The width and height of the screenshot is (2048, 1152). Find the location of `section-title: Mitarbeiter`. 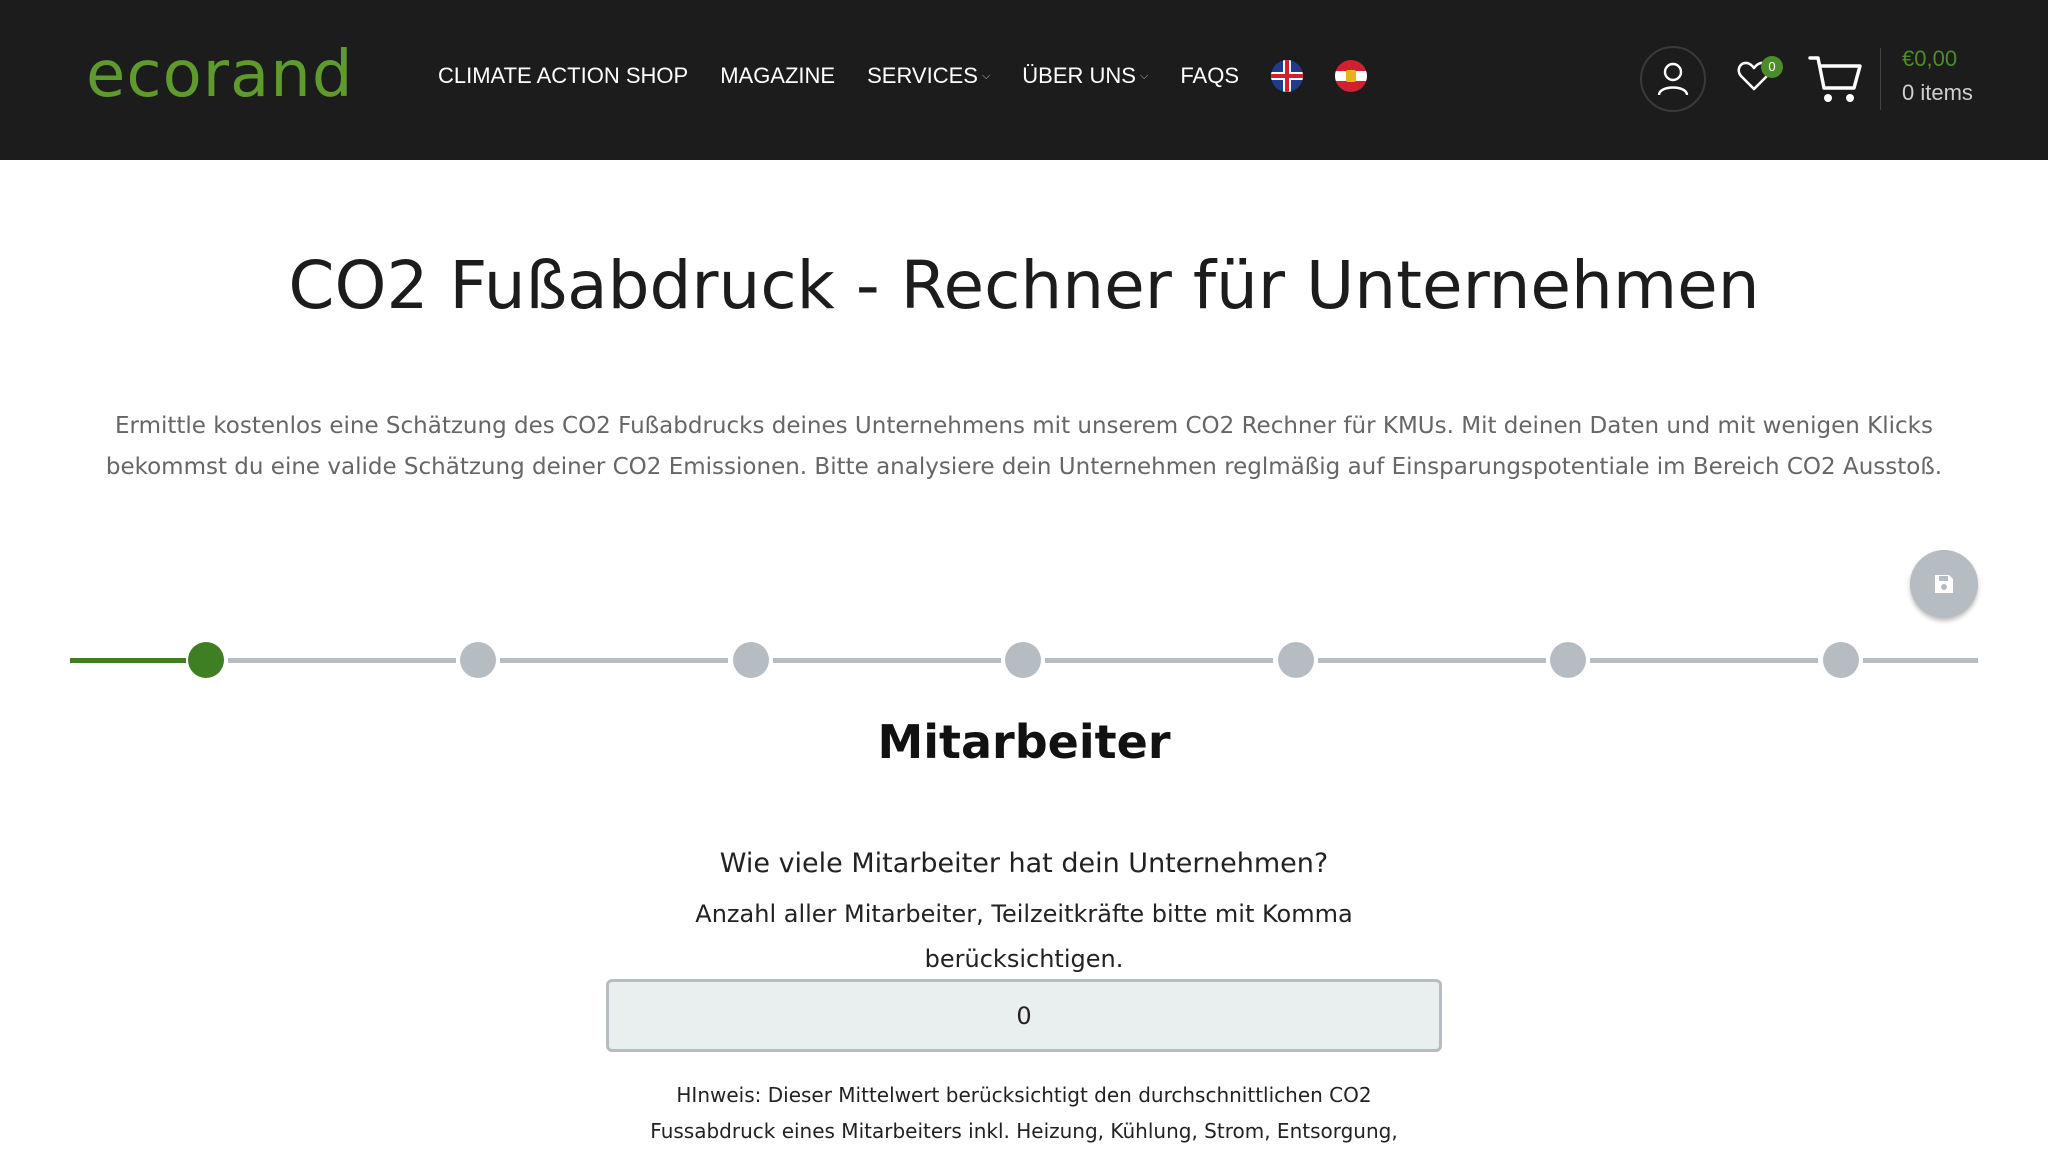

section-title: Mitarbeiter is located at coordinates (1024, 742).